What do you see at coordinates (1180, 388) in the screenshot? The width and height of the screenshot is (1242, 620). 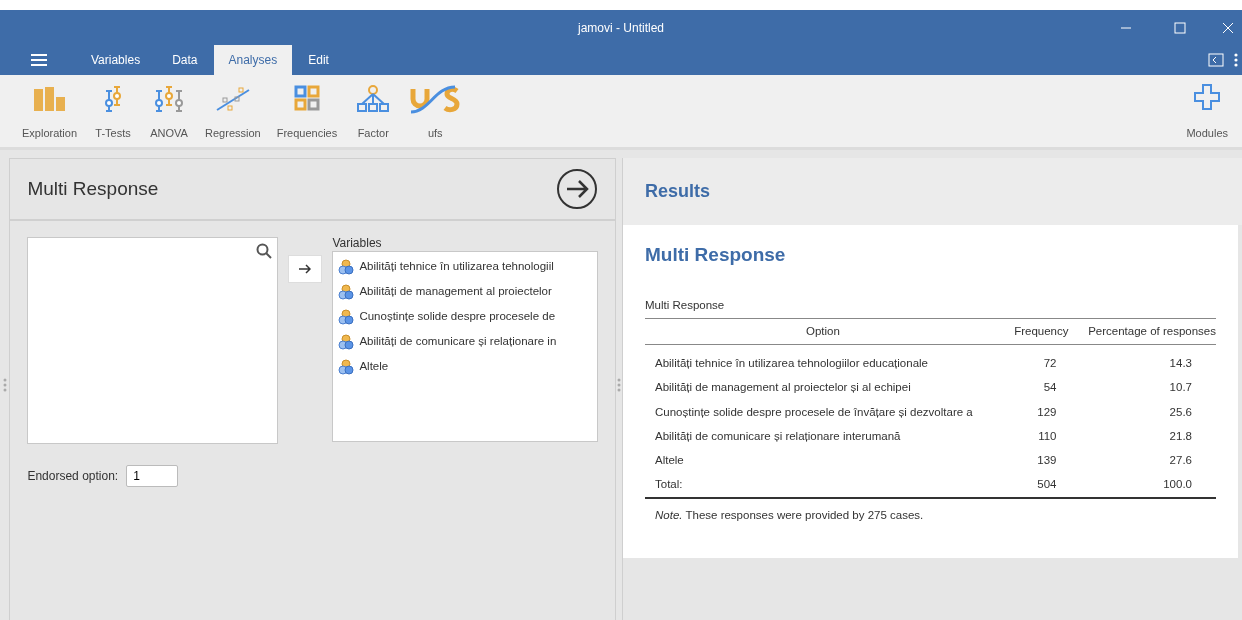 I see `table-cell-text: 10.7` at bounding box center [1180, 388].